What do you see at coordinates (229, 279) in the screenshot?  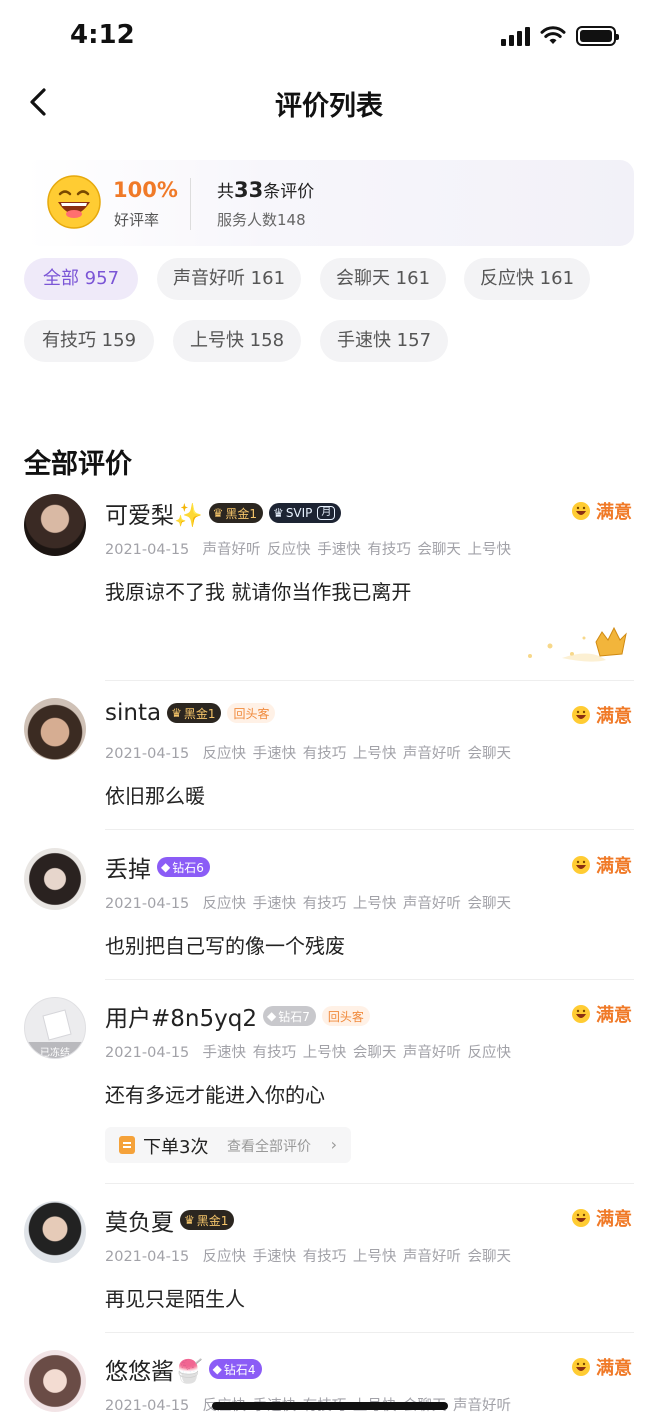 I see `tag-nice-voice: 声音好听 161` at bounding box center [229, 279].